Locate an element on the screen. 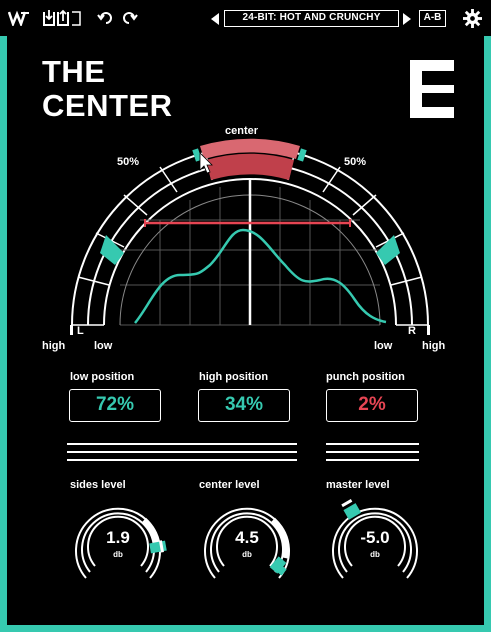 The height and width of the screenshot is (632, 491). left-channel-label: L is located at coordinates (80, 331).